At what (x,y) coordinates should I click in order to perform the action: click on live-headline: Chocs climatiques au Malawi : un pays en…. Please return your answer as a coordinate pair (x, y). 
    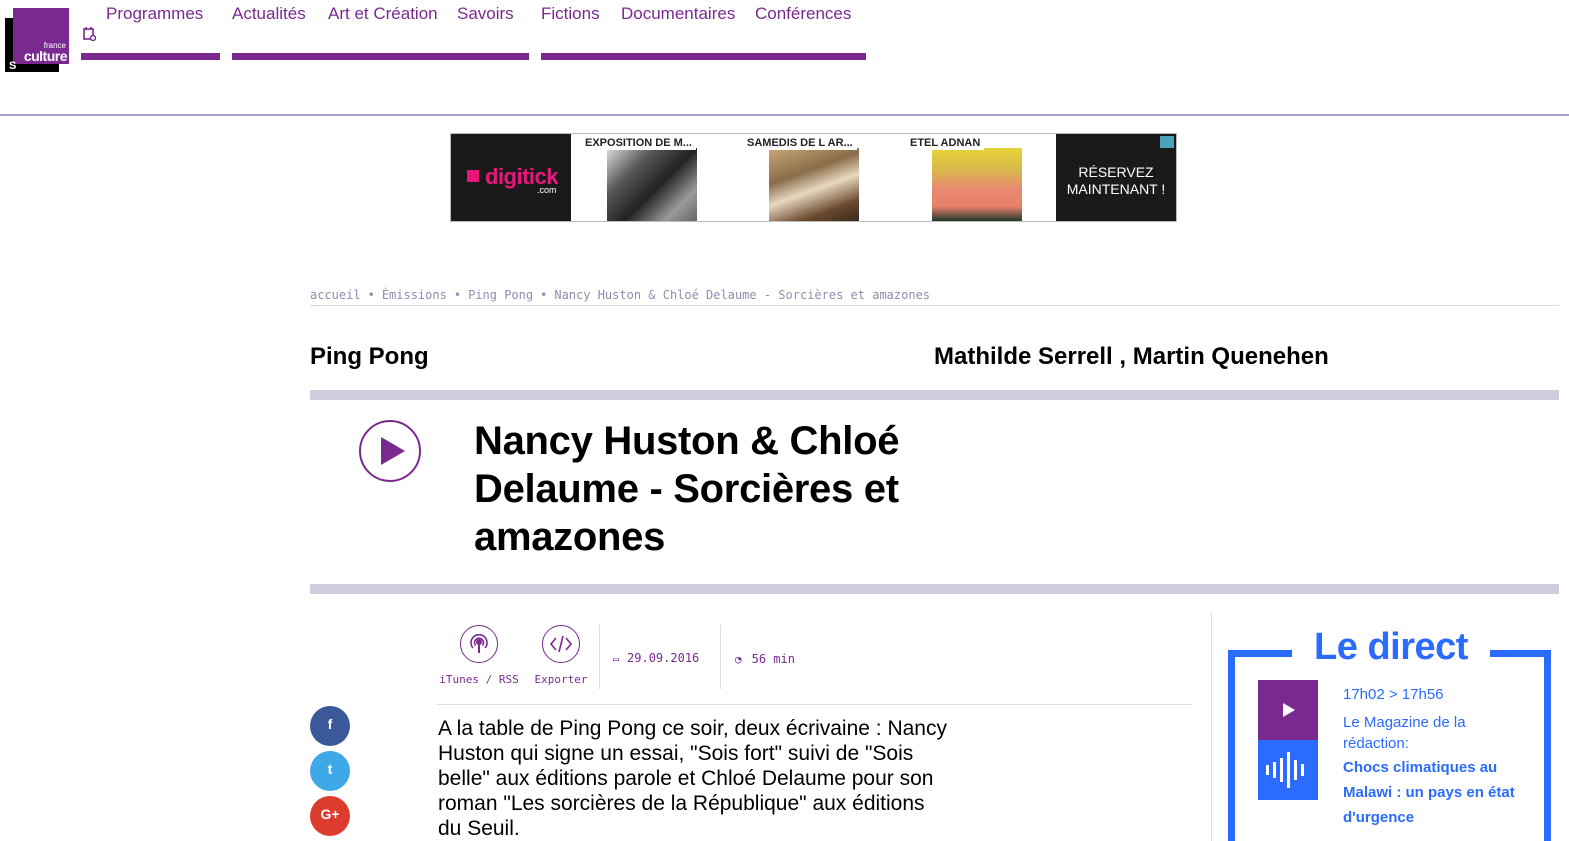
    Looking at the image, I should click on (1433, 792).